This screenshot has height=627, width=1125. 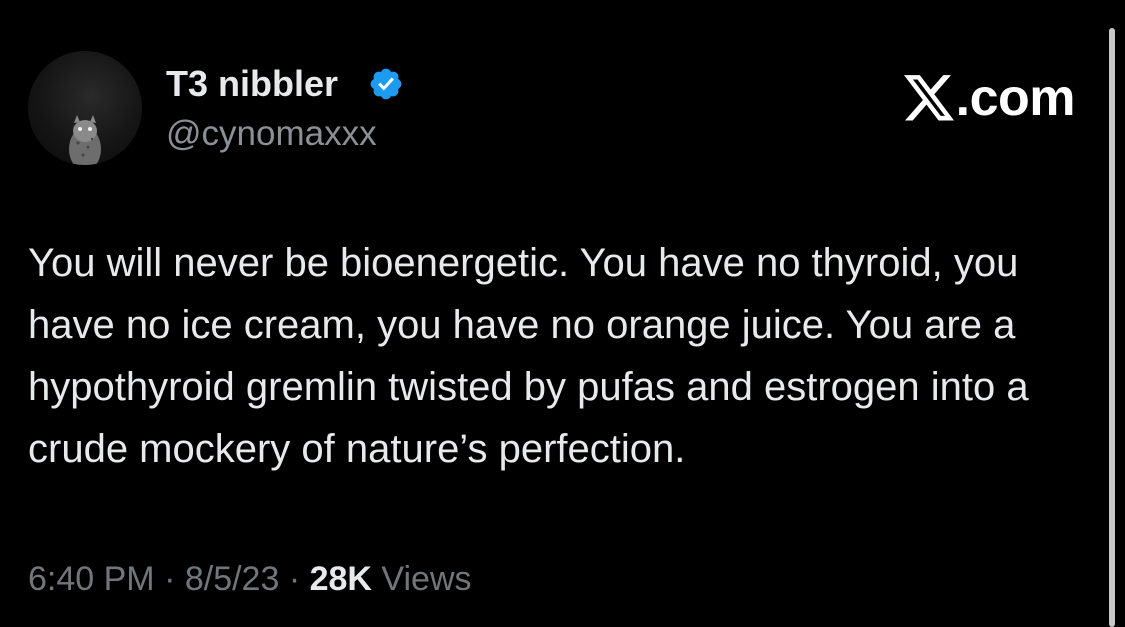 I want to click on brand-text: .com, so click(x=1015, y=98).